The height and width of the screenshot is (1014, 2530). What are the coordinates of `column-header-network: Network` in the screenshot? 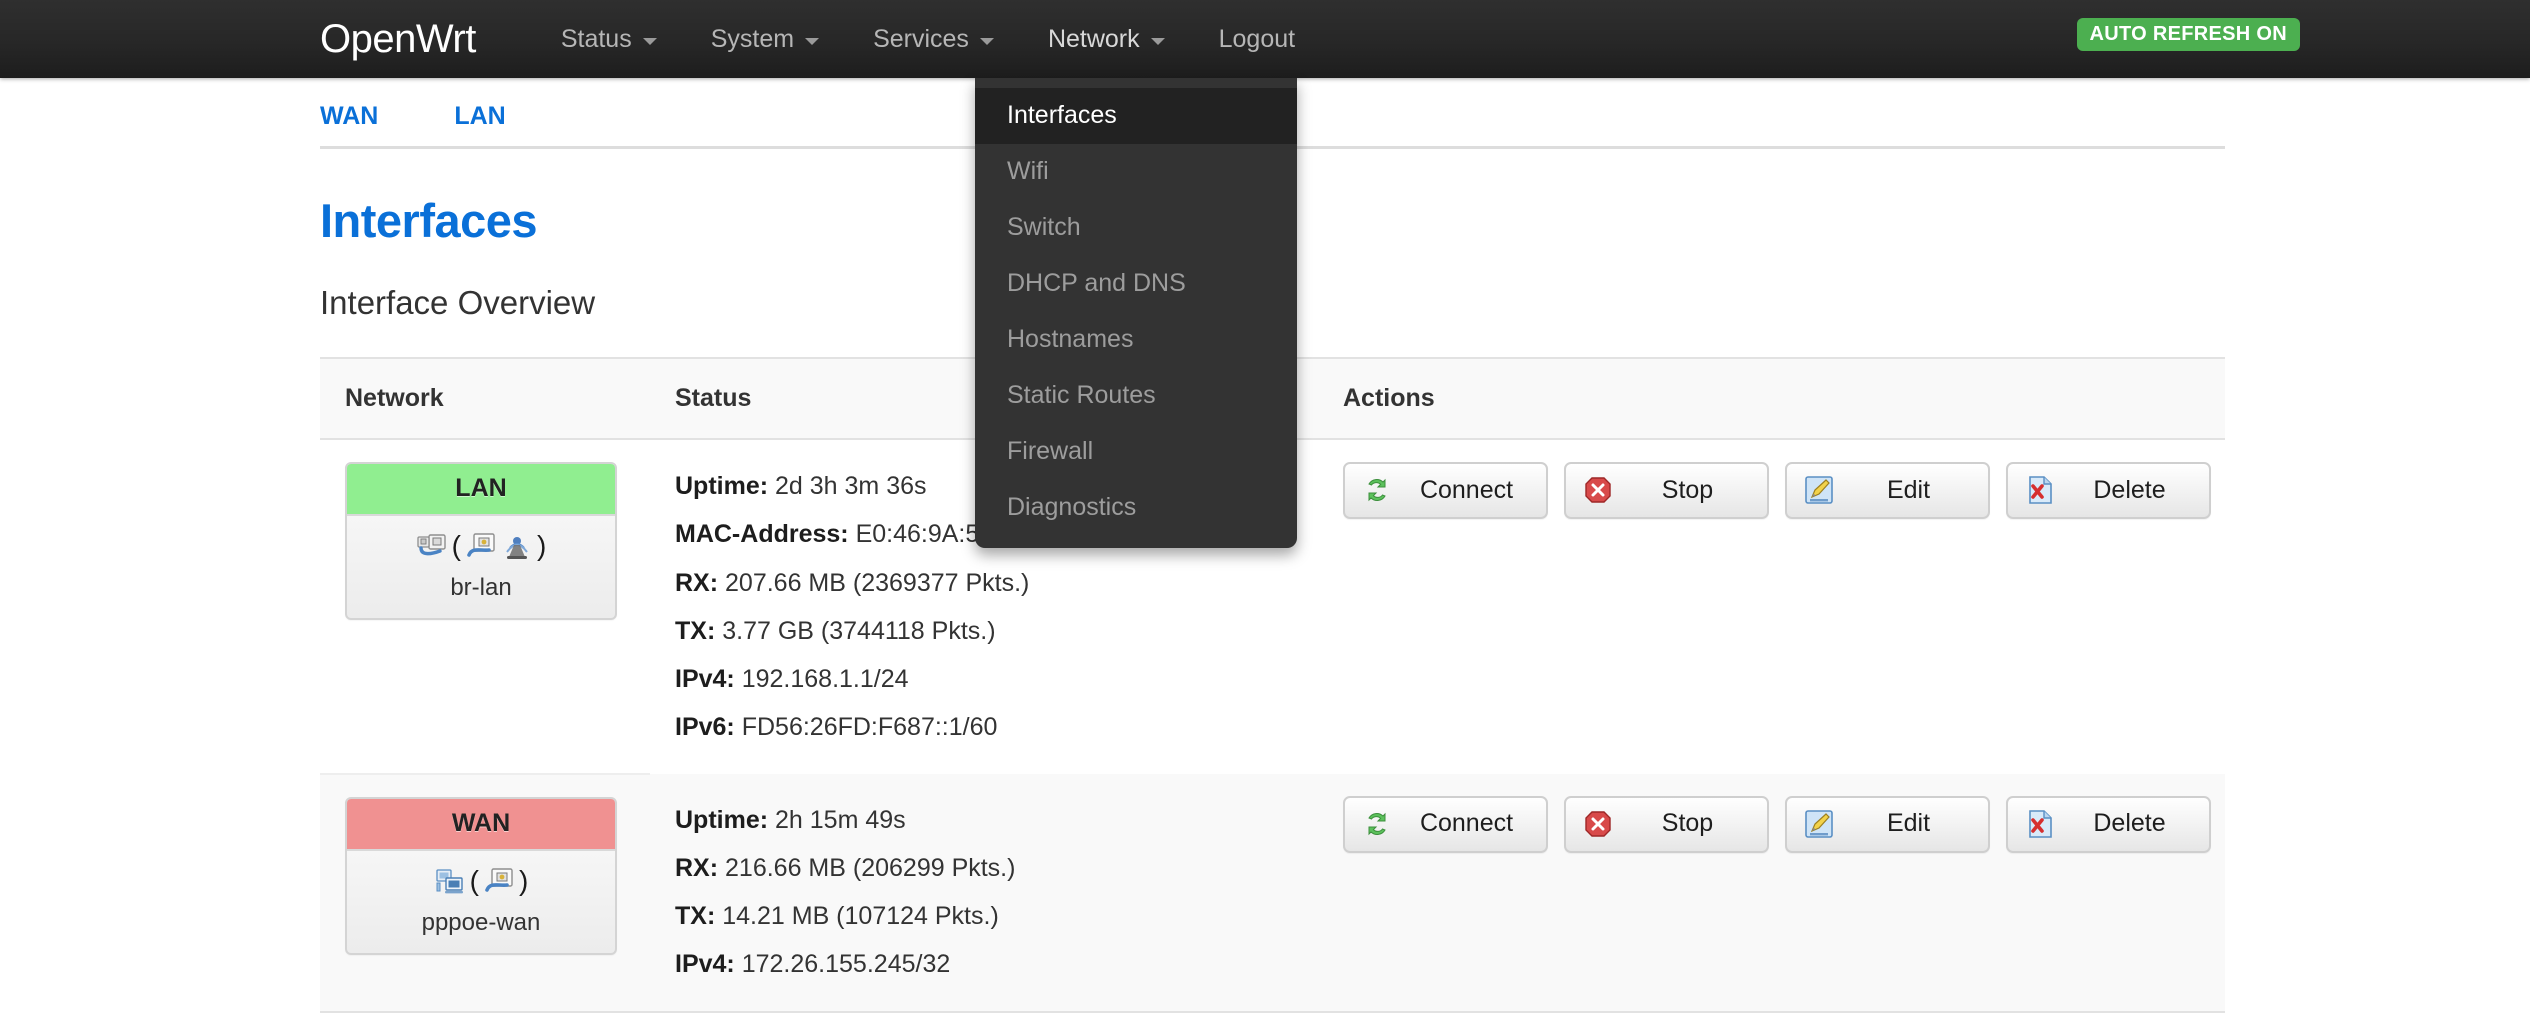 It's located at (485, 399).